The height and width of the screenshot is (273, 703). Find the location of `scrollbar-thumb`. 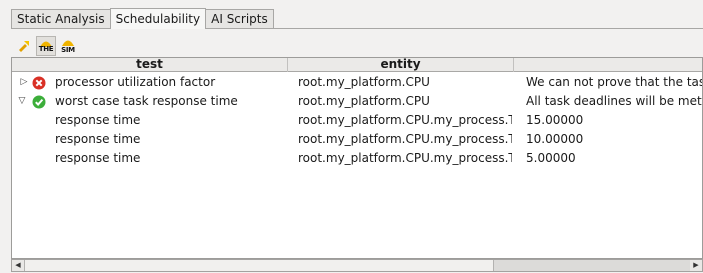

scrollbar-thumb is located at coordinates (259, 265).